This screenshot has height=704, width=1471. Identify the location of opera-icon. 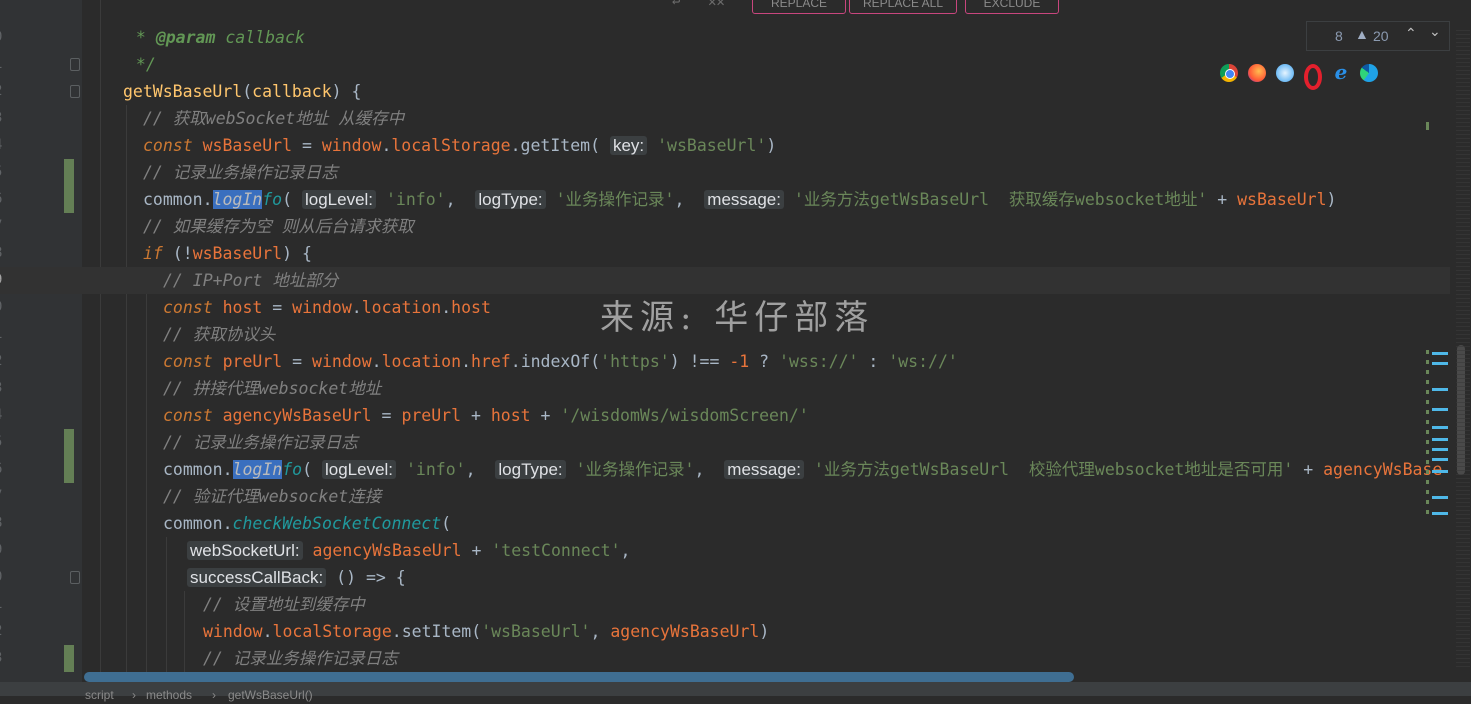
(1313, 77).